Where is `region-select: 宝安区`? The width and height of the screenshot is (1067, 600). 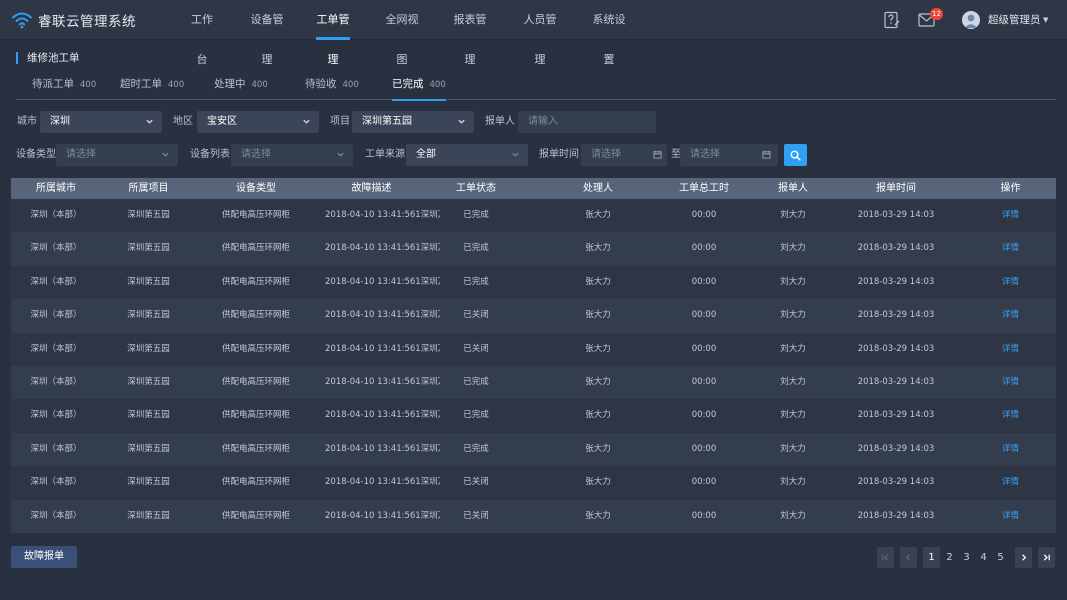 region-select: 宝安区 is located at coordinates (258, 122).